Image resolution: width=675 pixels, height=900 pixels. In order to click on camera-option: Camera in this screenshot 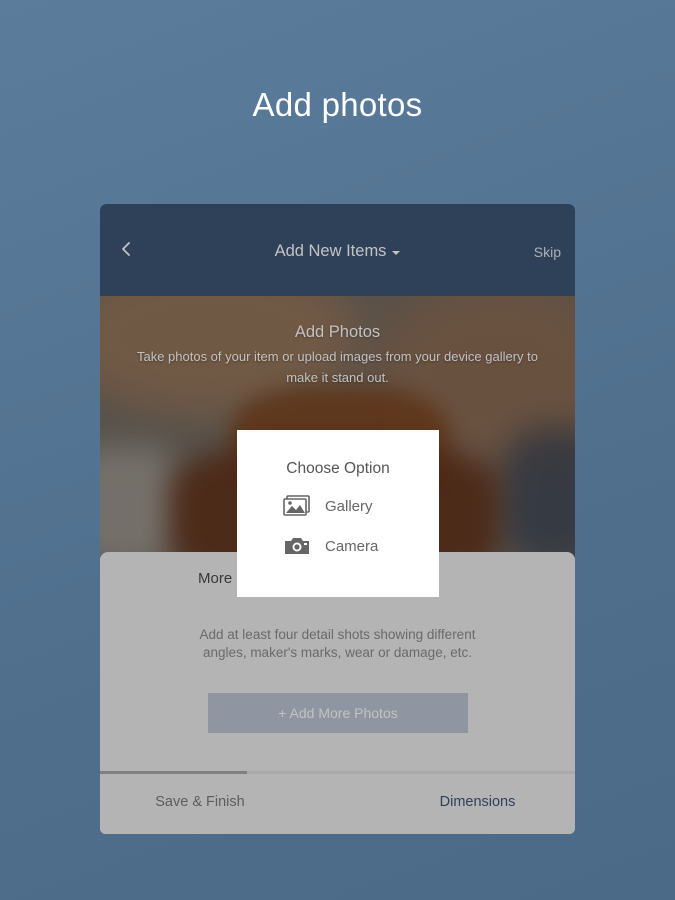, I will do `click(330, 546)`.